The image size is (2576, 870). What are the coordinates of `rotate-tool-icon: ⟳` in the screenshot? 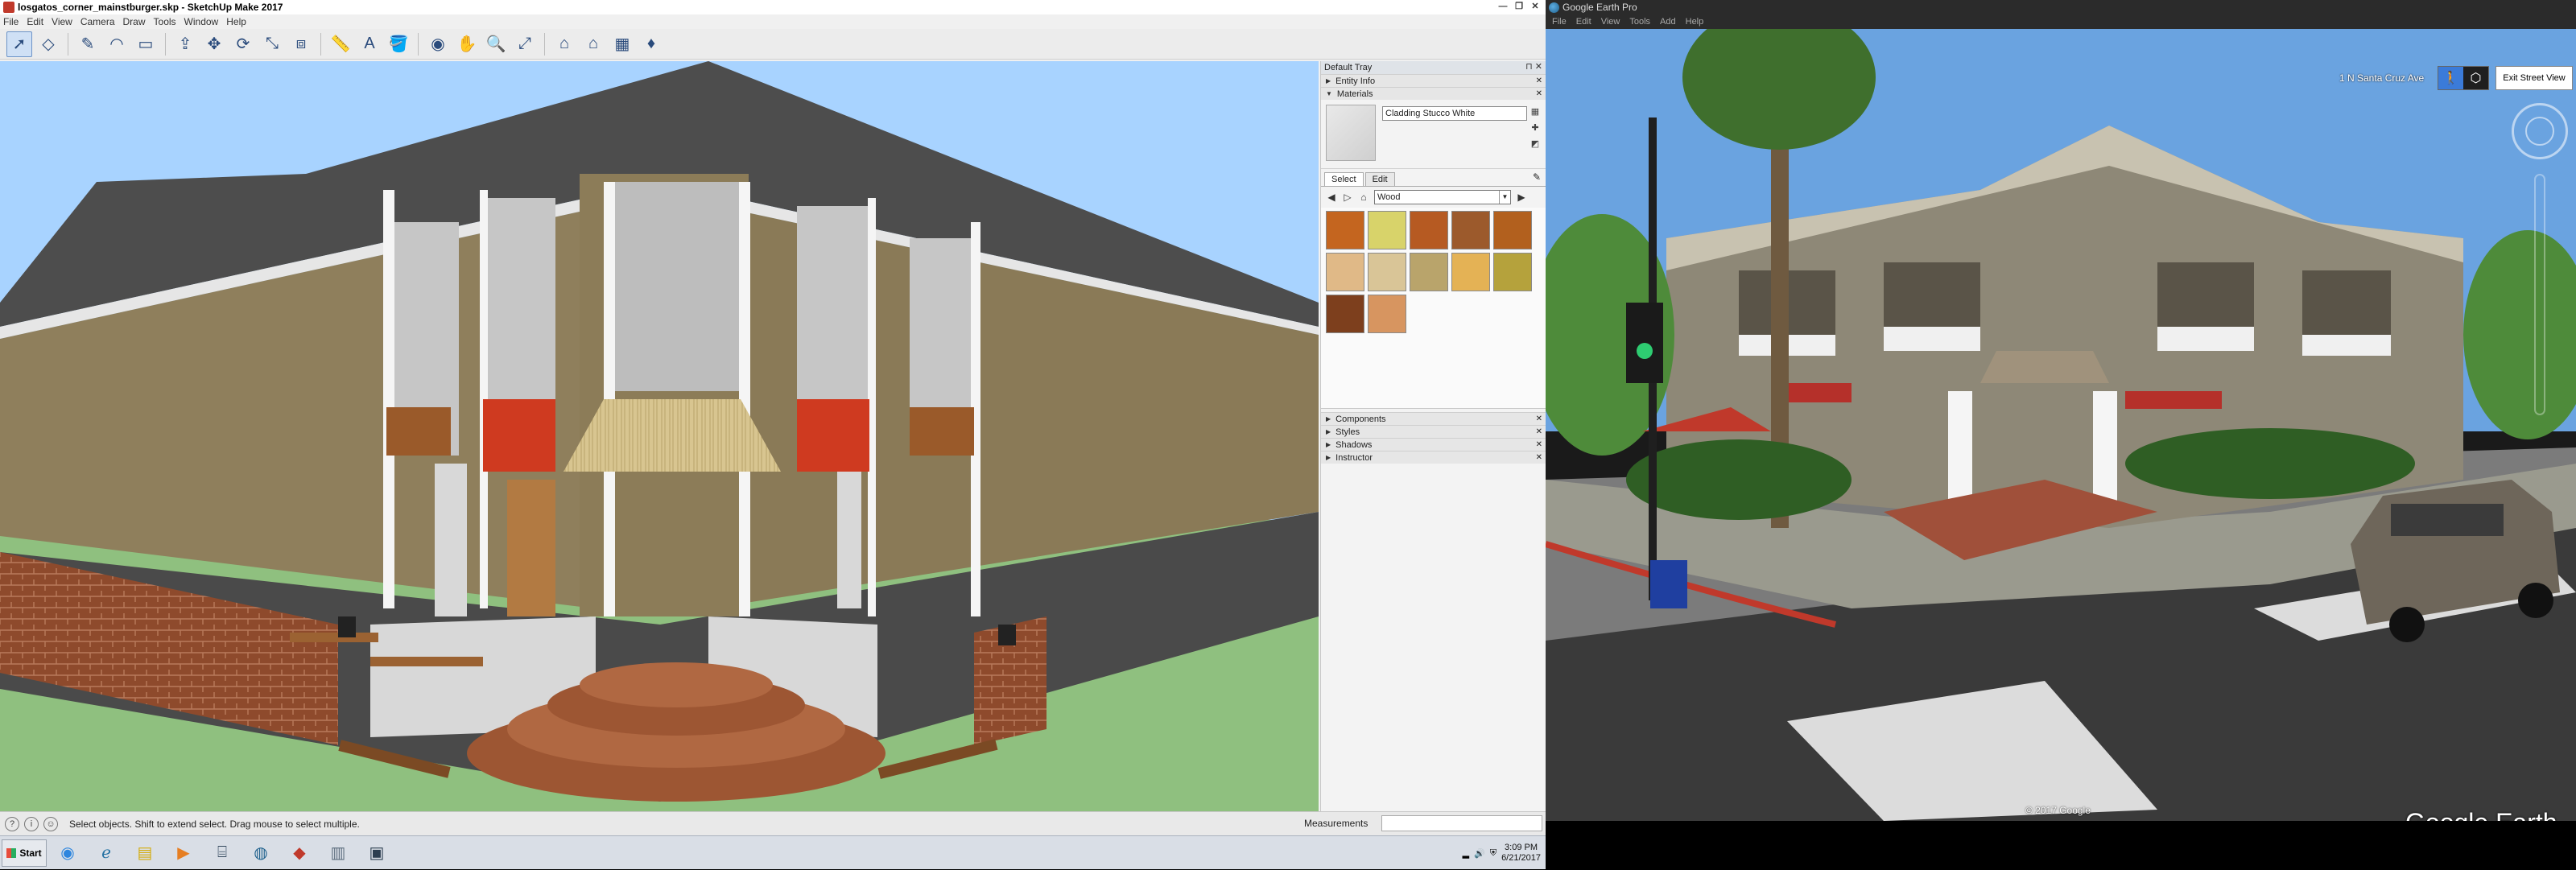 It's located at (243, 44).